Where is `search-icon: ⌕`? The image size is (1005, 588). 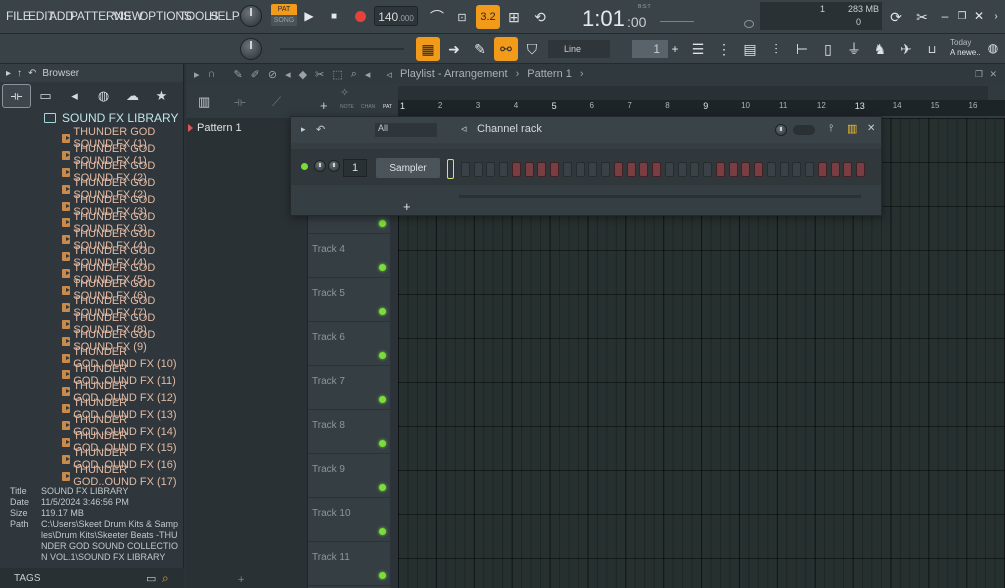
search-icon: ⌕ is located at coordinates (165, 578).